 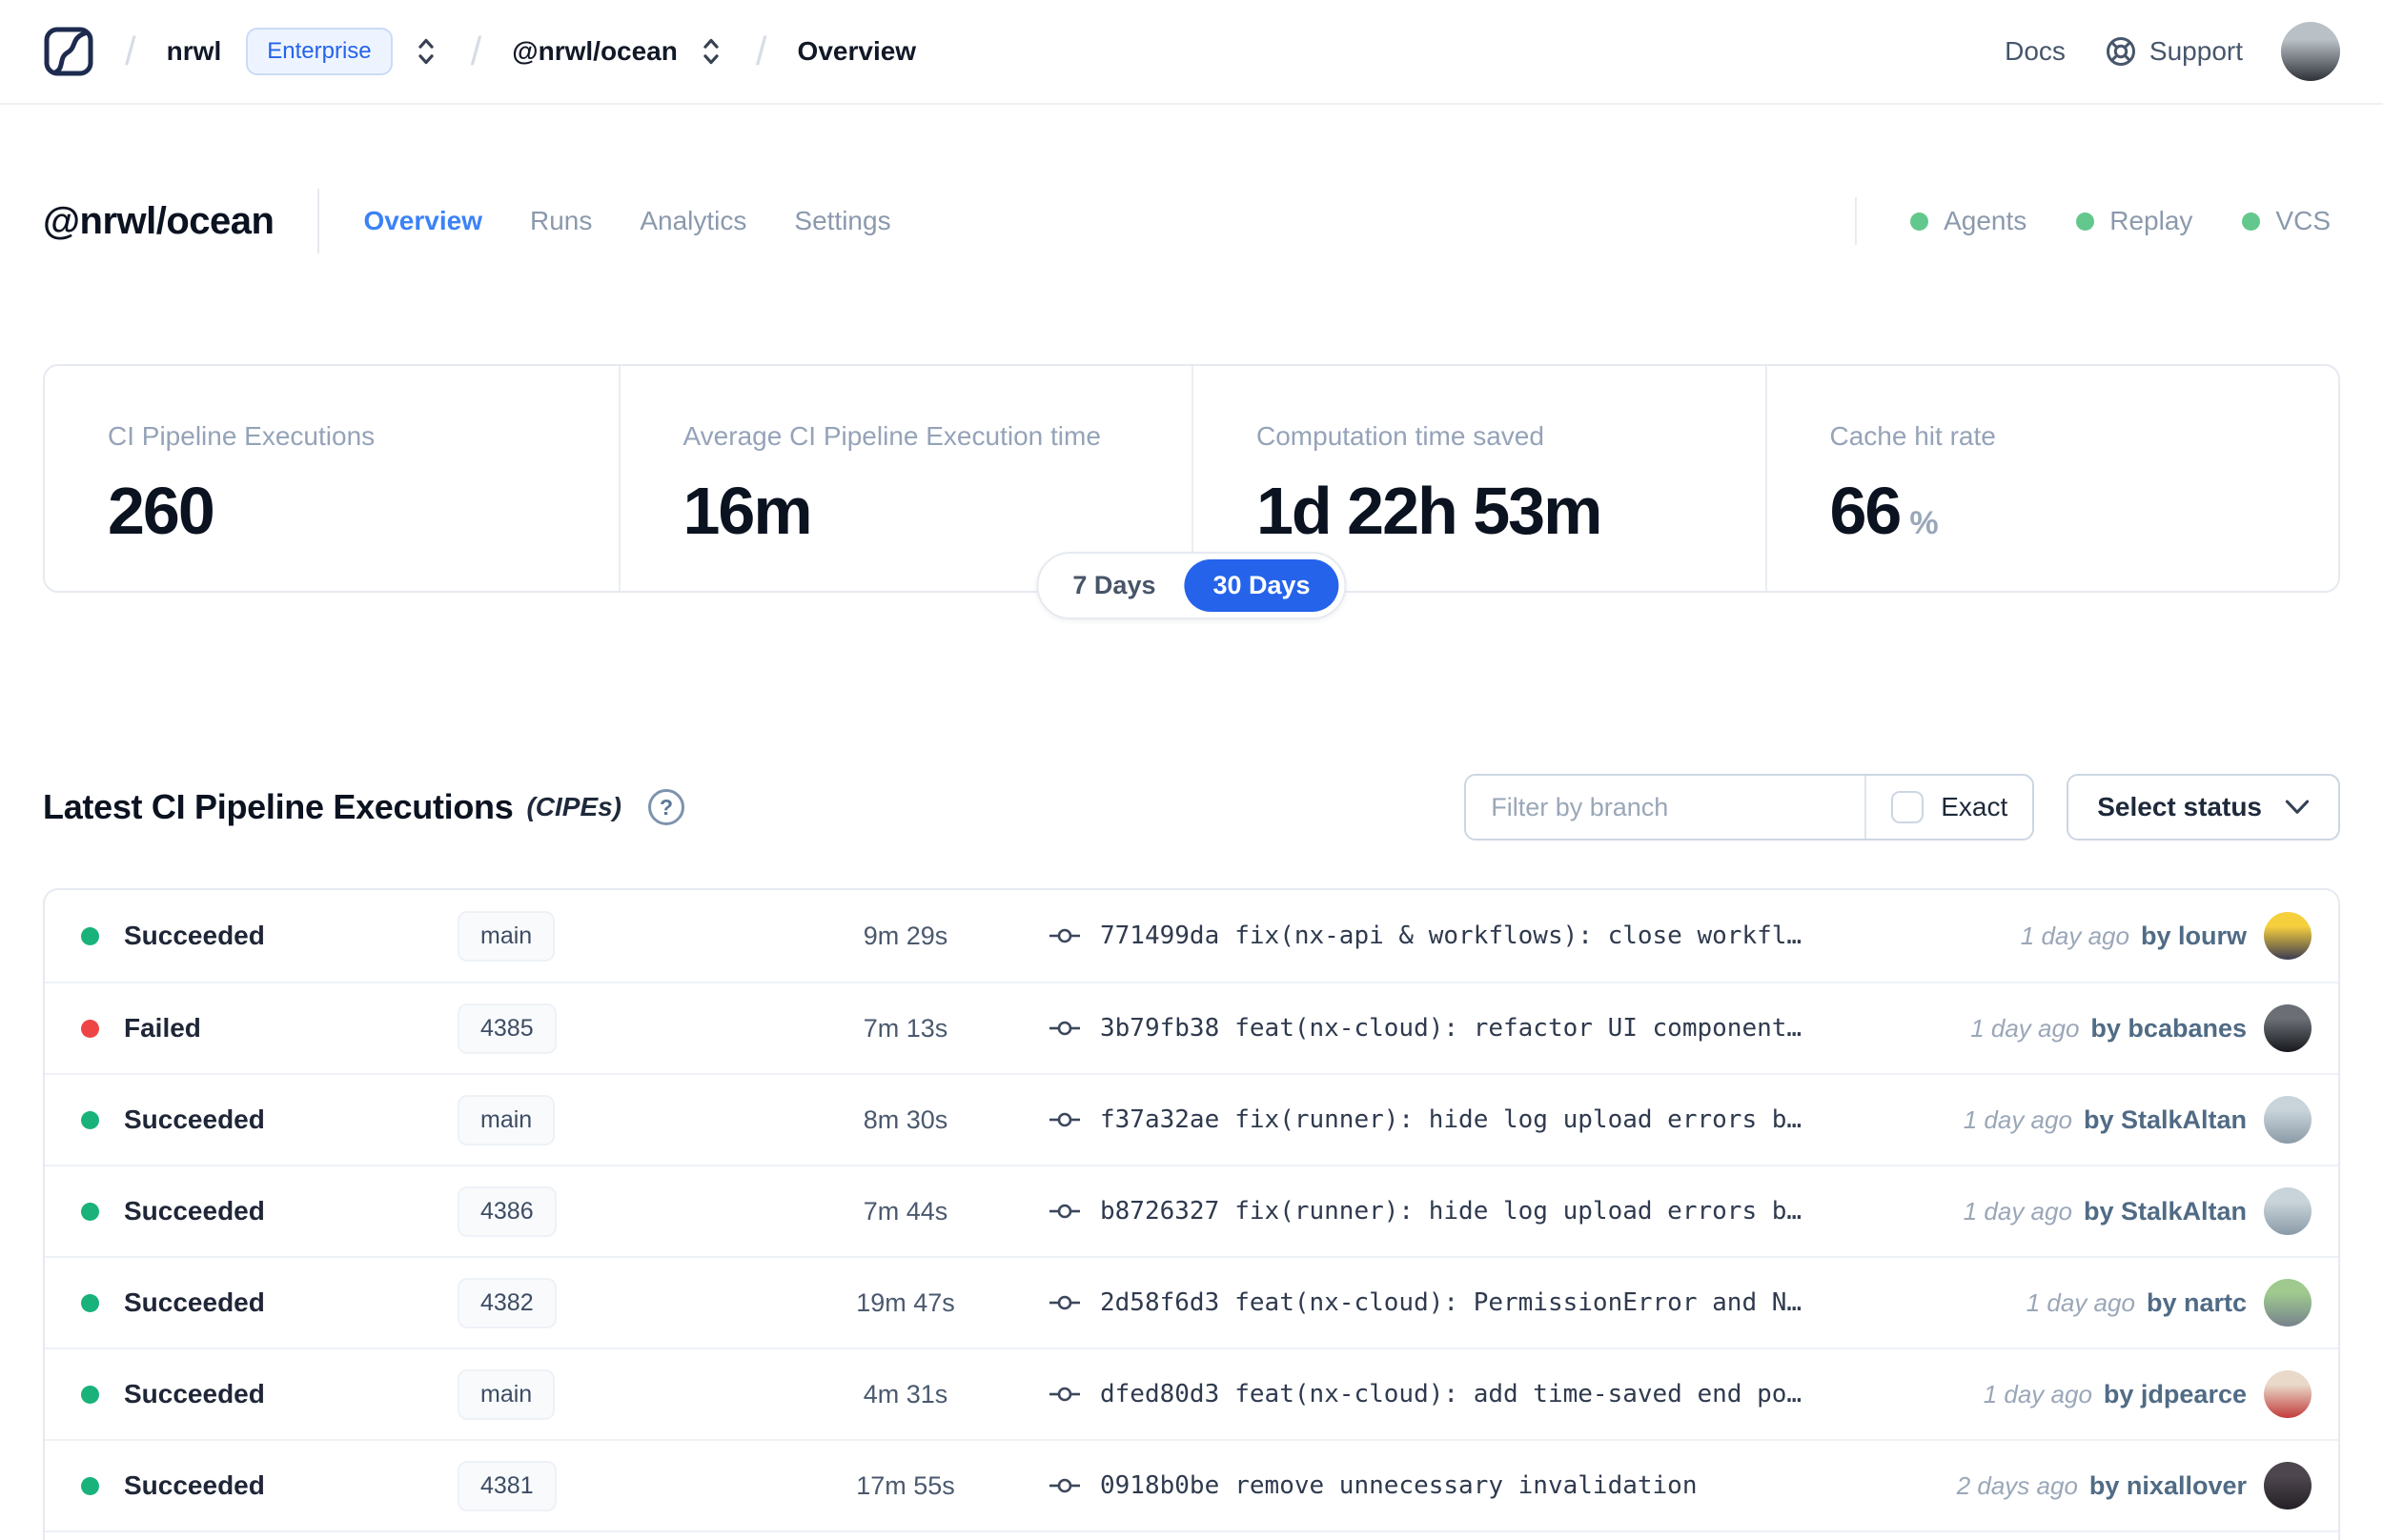 I want to click on tab-settings: Settings, so click(x=842, y=221).